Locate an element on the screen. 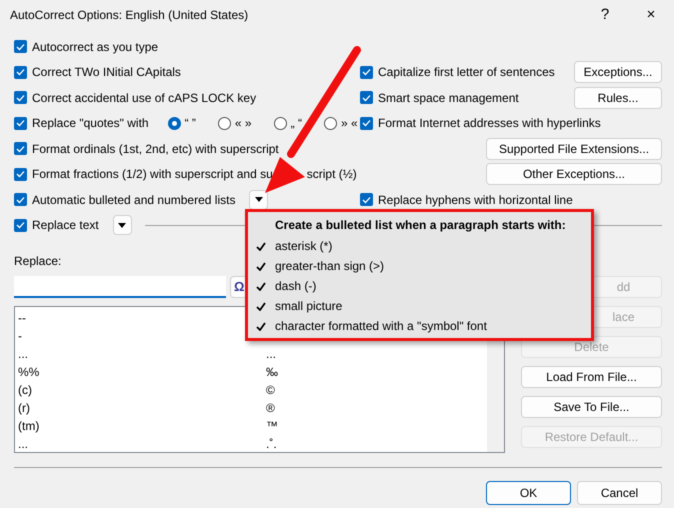 This screenshot has height=508, width=674. list-cell-text: - is located at coordinates (20, 336).